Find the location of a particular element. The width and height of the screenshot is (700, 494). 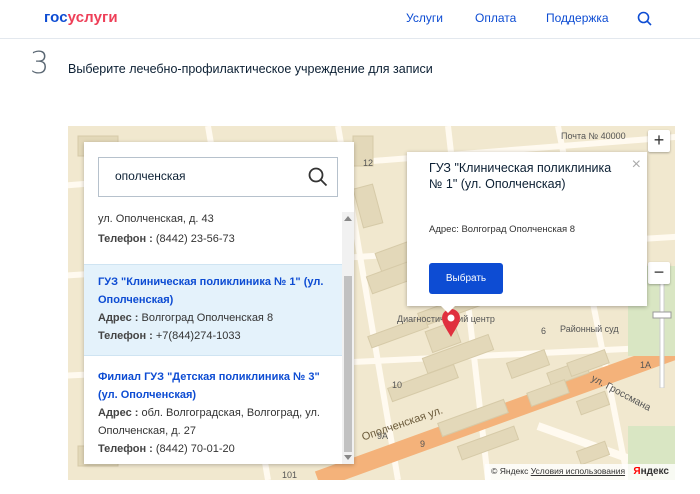

nav-services-link: Услуги is located at coordinates (424, 18).